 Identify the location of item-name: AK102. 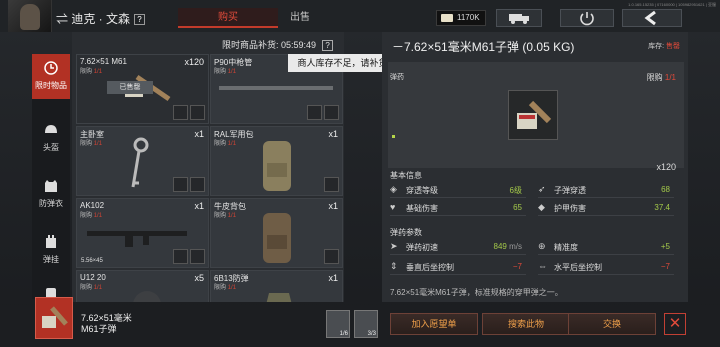
(92, 205).